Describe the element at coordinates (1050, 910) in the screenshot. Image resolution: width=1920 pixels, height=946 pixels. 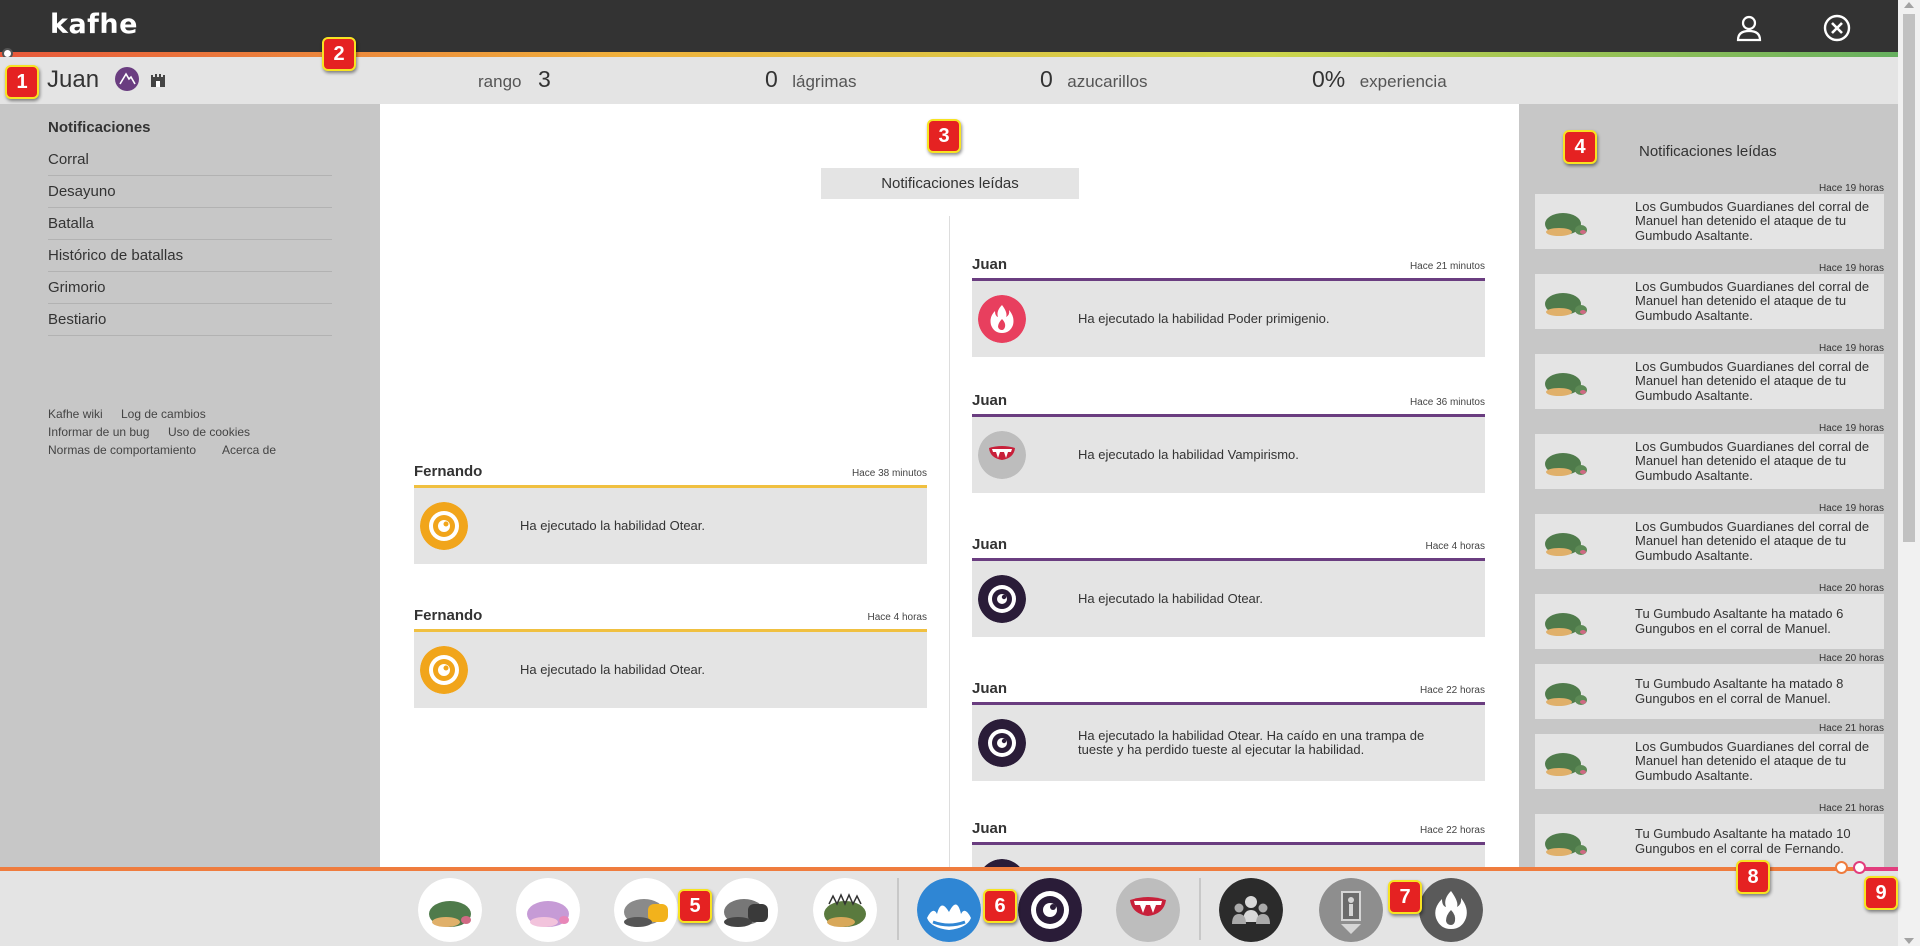
I see `otear-skill-icon` at that location.